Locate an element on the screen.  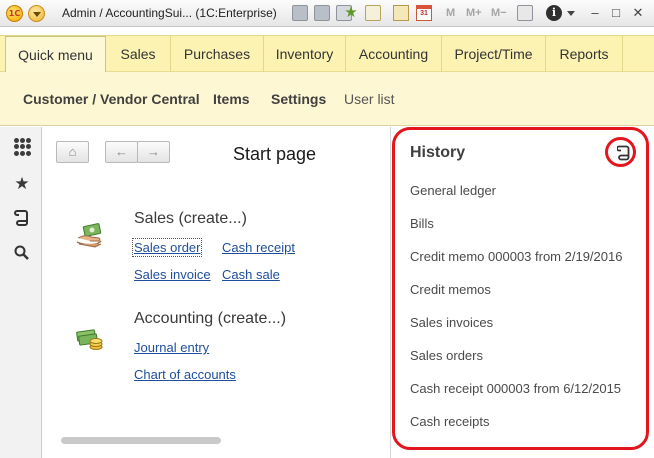
app-logo-icon: 1C is located at coordinates (14, 13).